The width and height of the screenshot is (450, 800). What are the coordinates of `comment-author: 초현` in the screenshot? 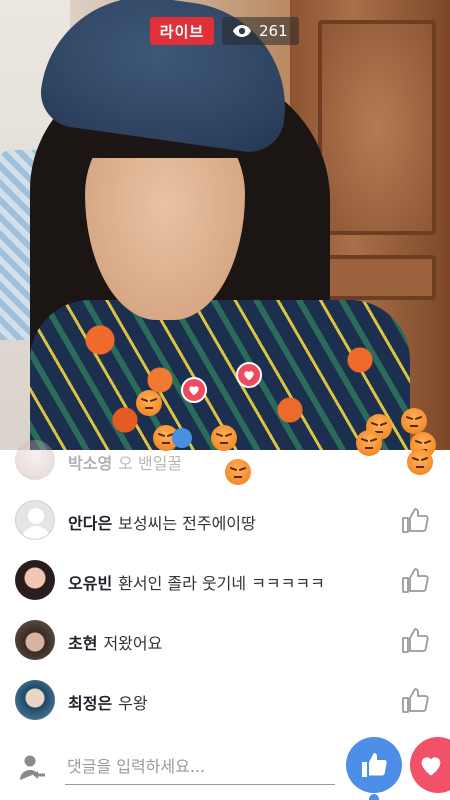 It's located at (82, 643).